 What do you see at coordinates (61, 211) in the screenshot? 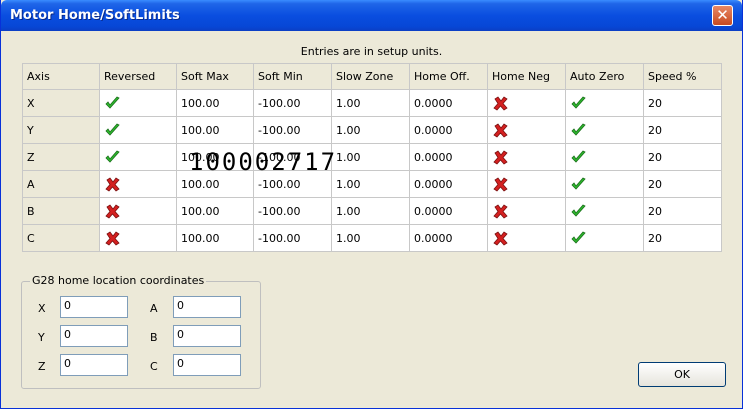
I see `axis-cell: B` at bounding box center [61, 211].